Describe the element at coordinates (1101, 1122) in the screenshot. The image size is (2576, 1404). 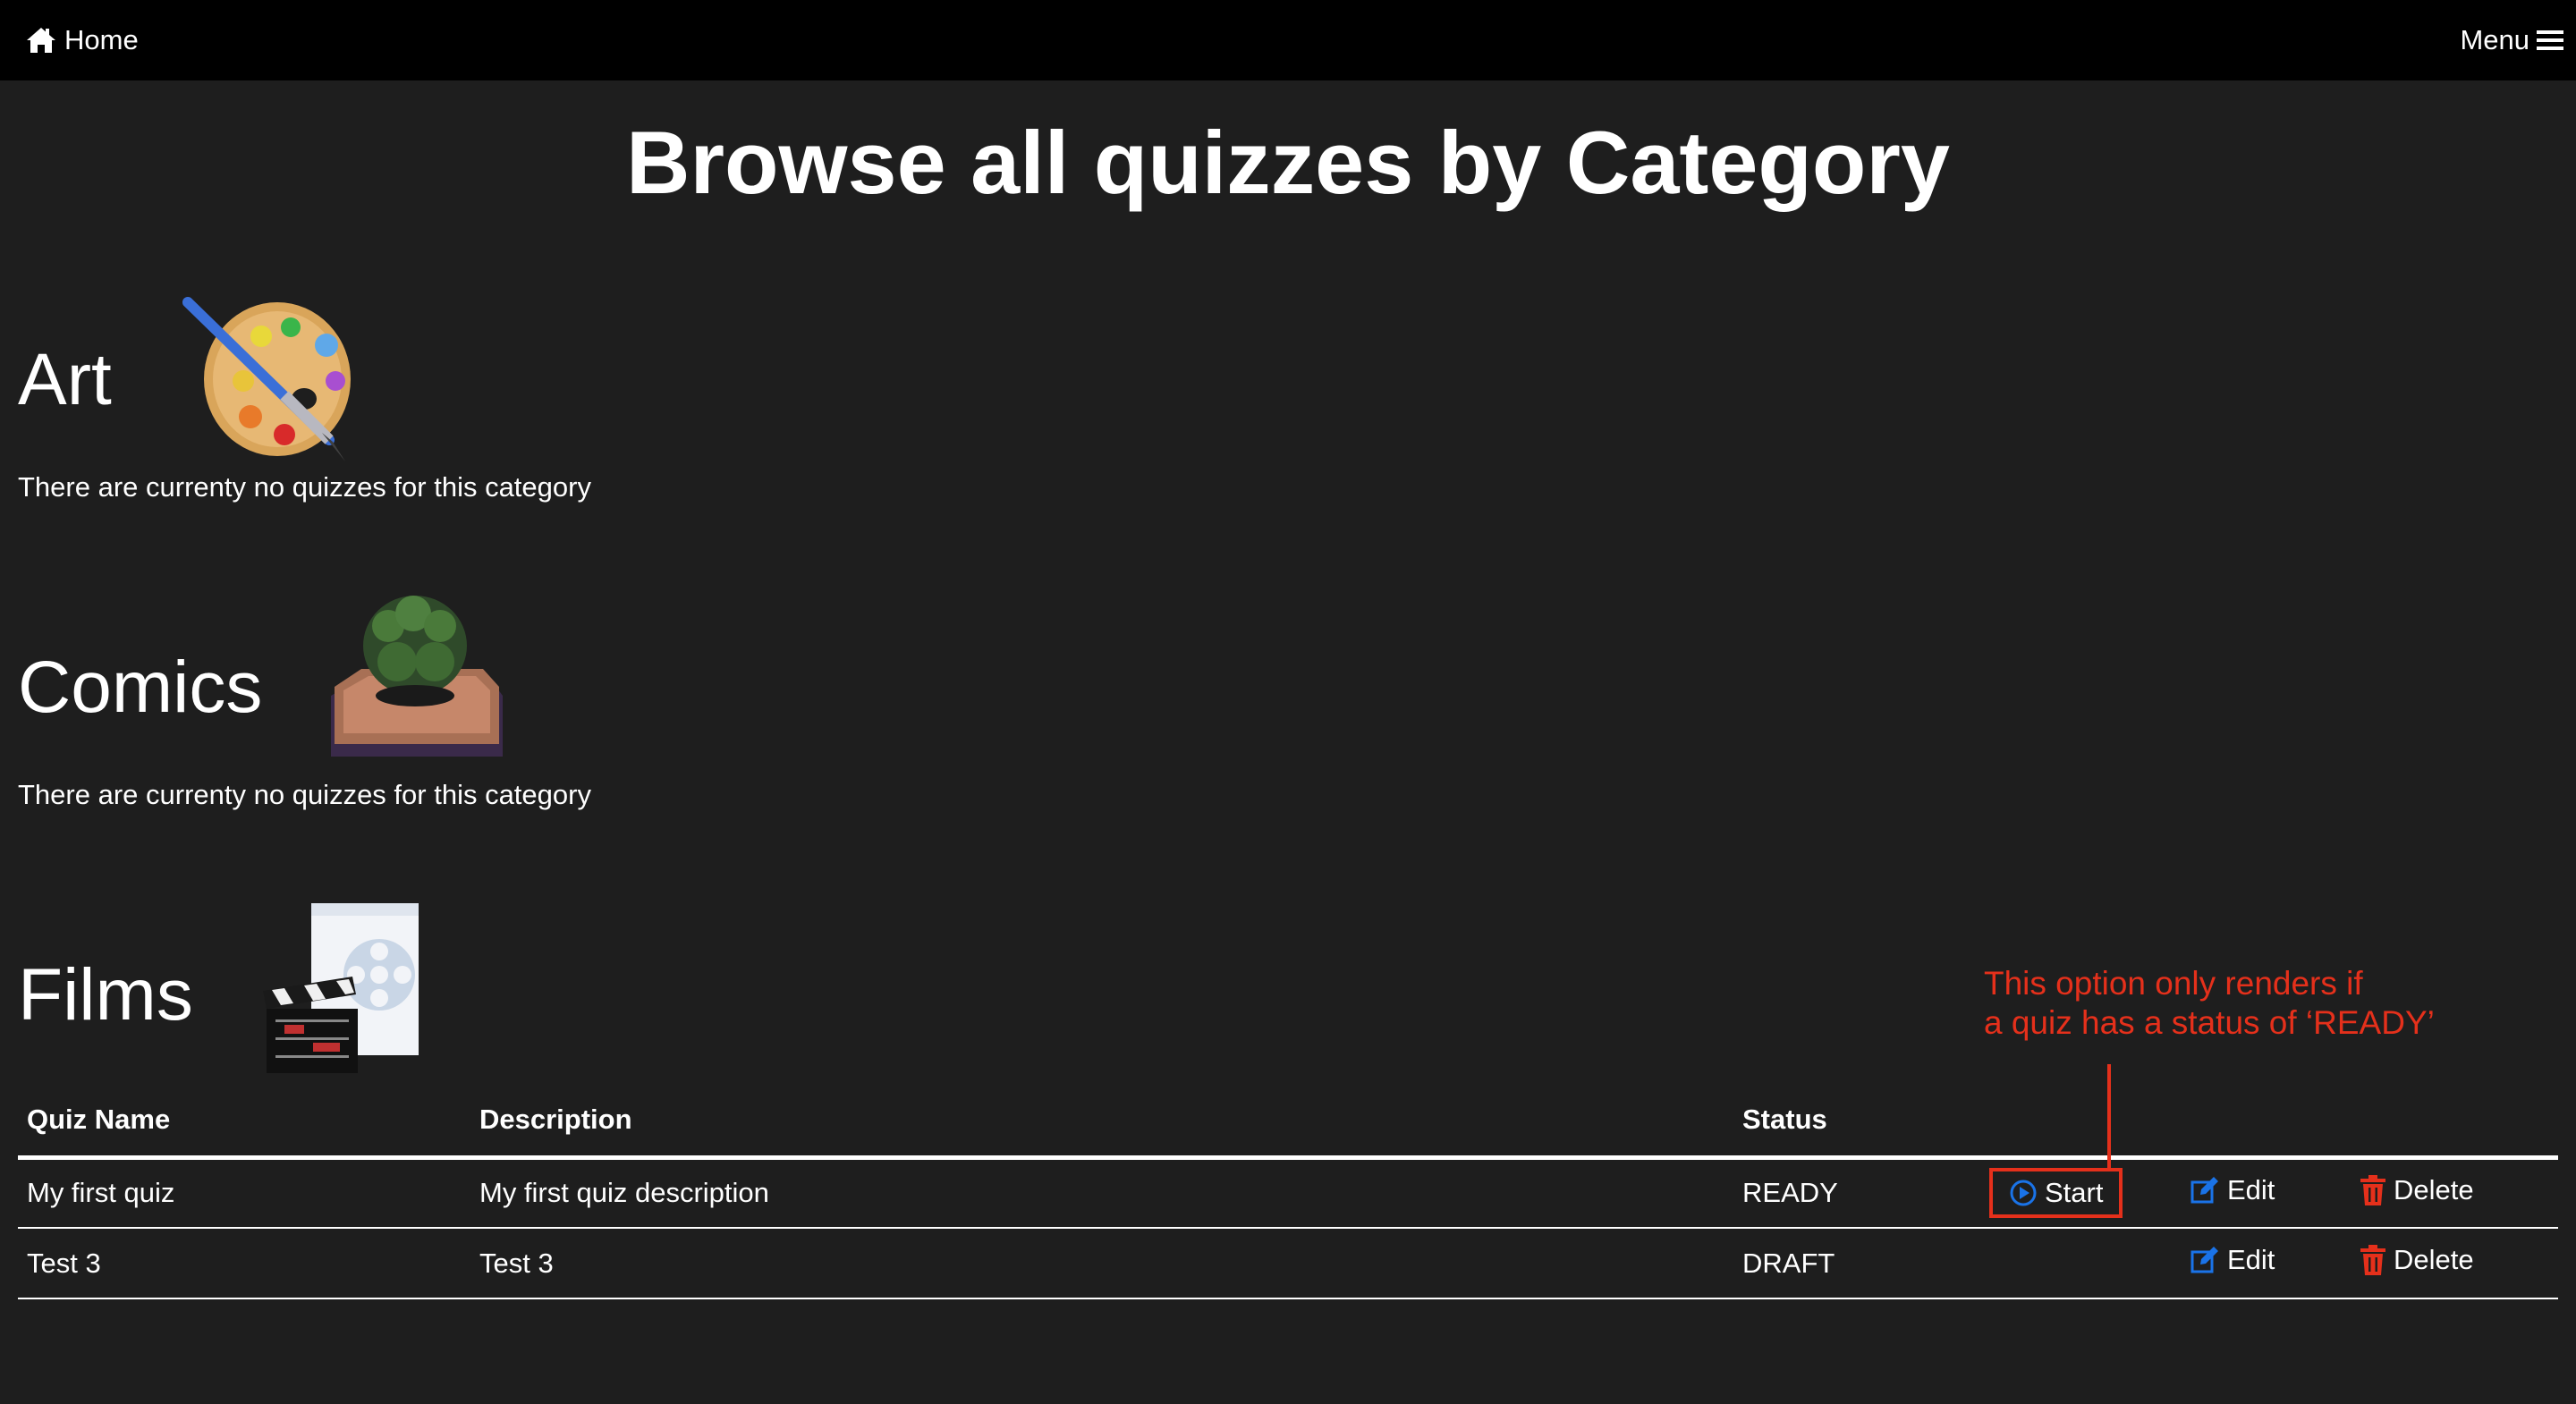
I see `header-description: Description` at that location.